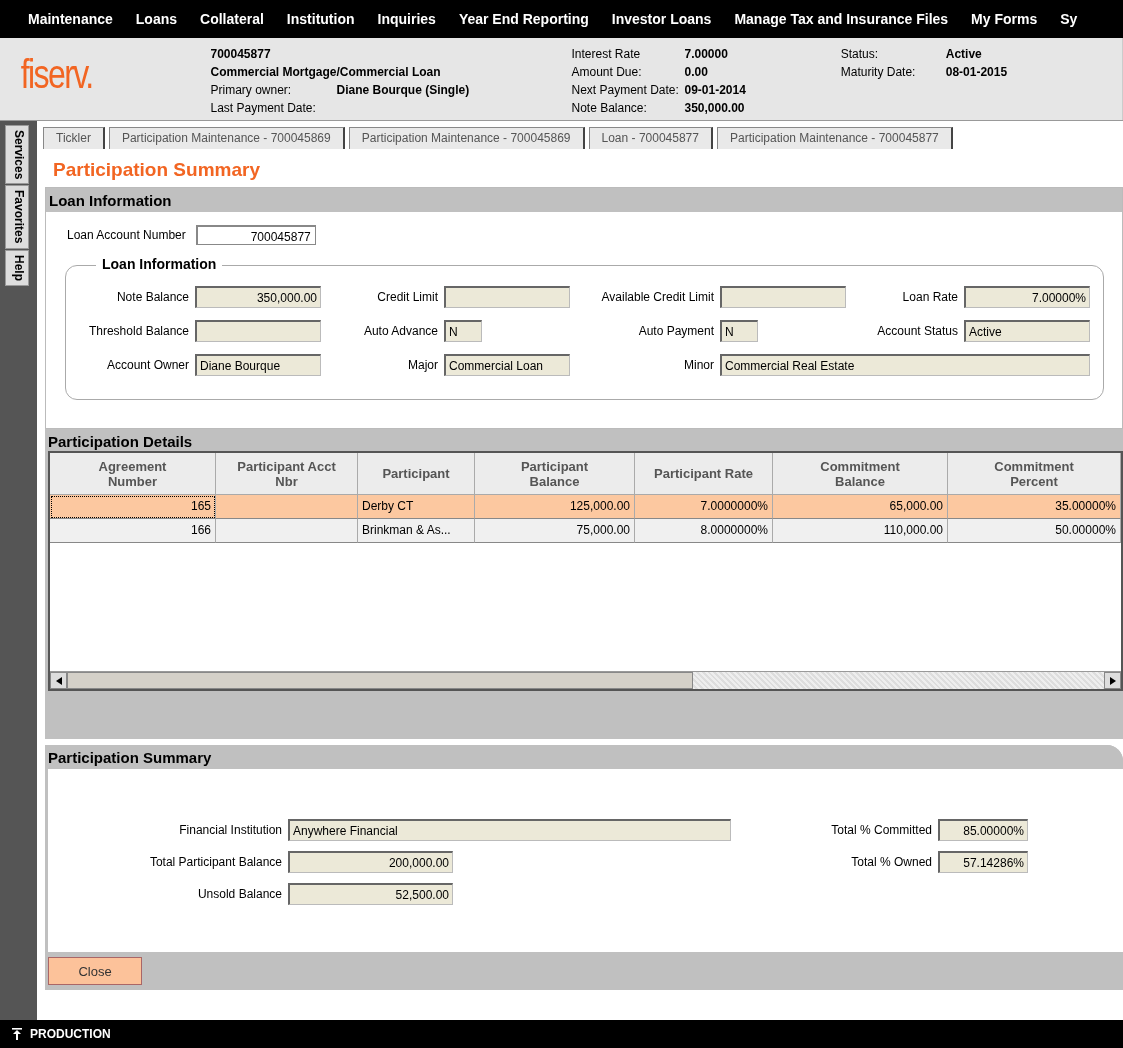  I want to click on field-label: Total Participant Balance, so click(215, 862).